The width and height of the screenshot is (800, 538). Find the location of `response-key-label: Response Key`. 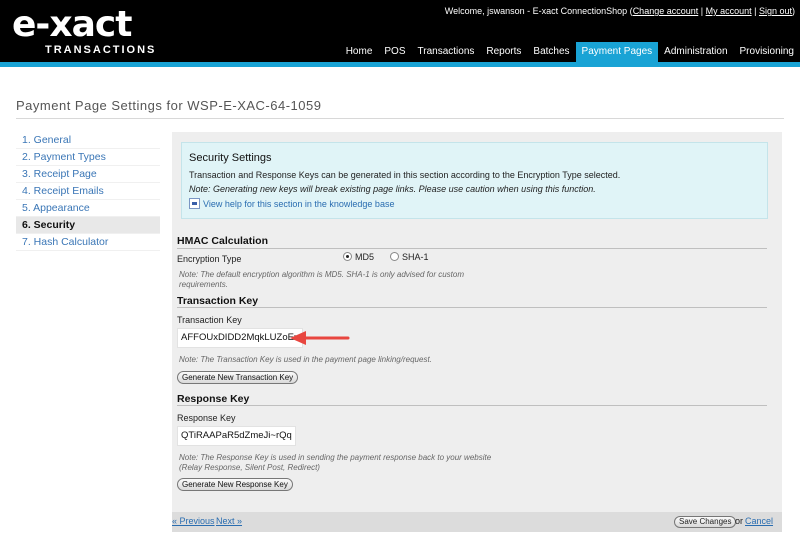

response-key-label: Response Key is located at coordinates (206, 418).